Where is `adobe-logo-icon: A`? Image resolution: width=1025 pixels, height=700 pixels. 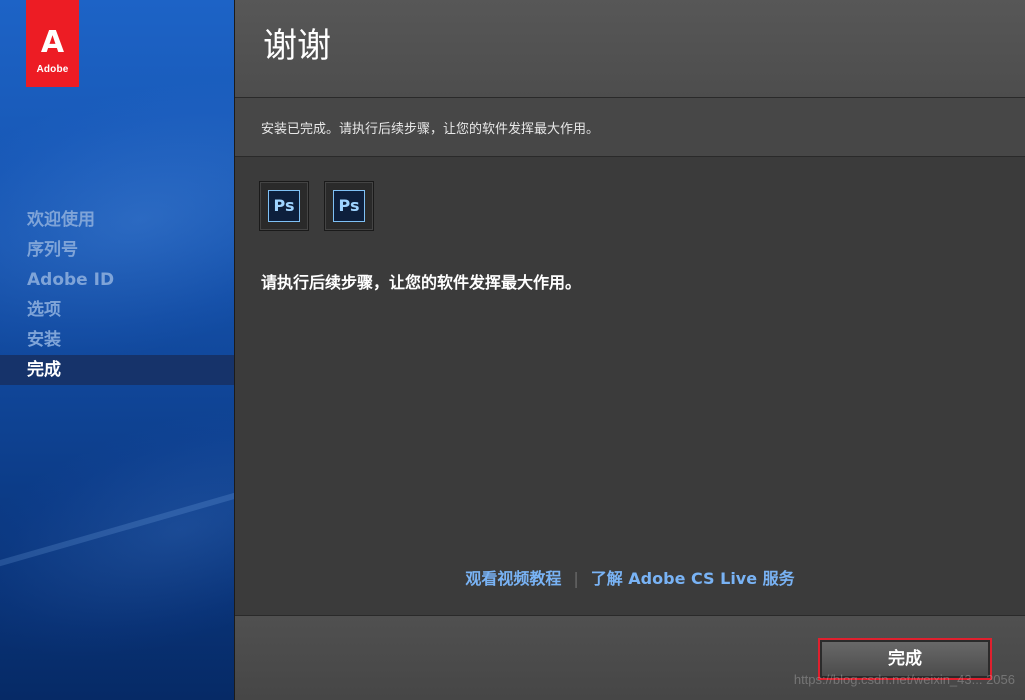 adobe-logo-icon: A is located at coordinates (52, 42).